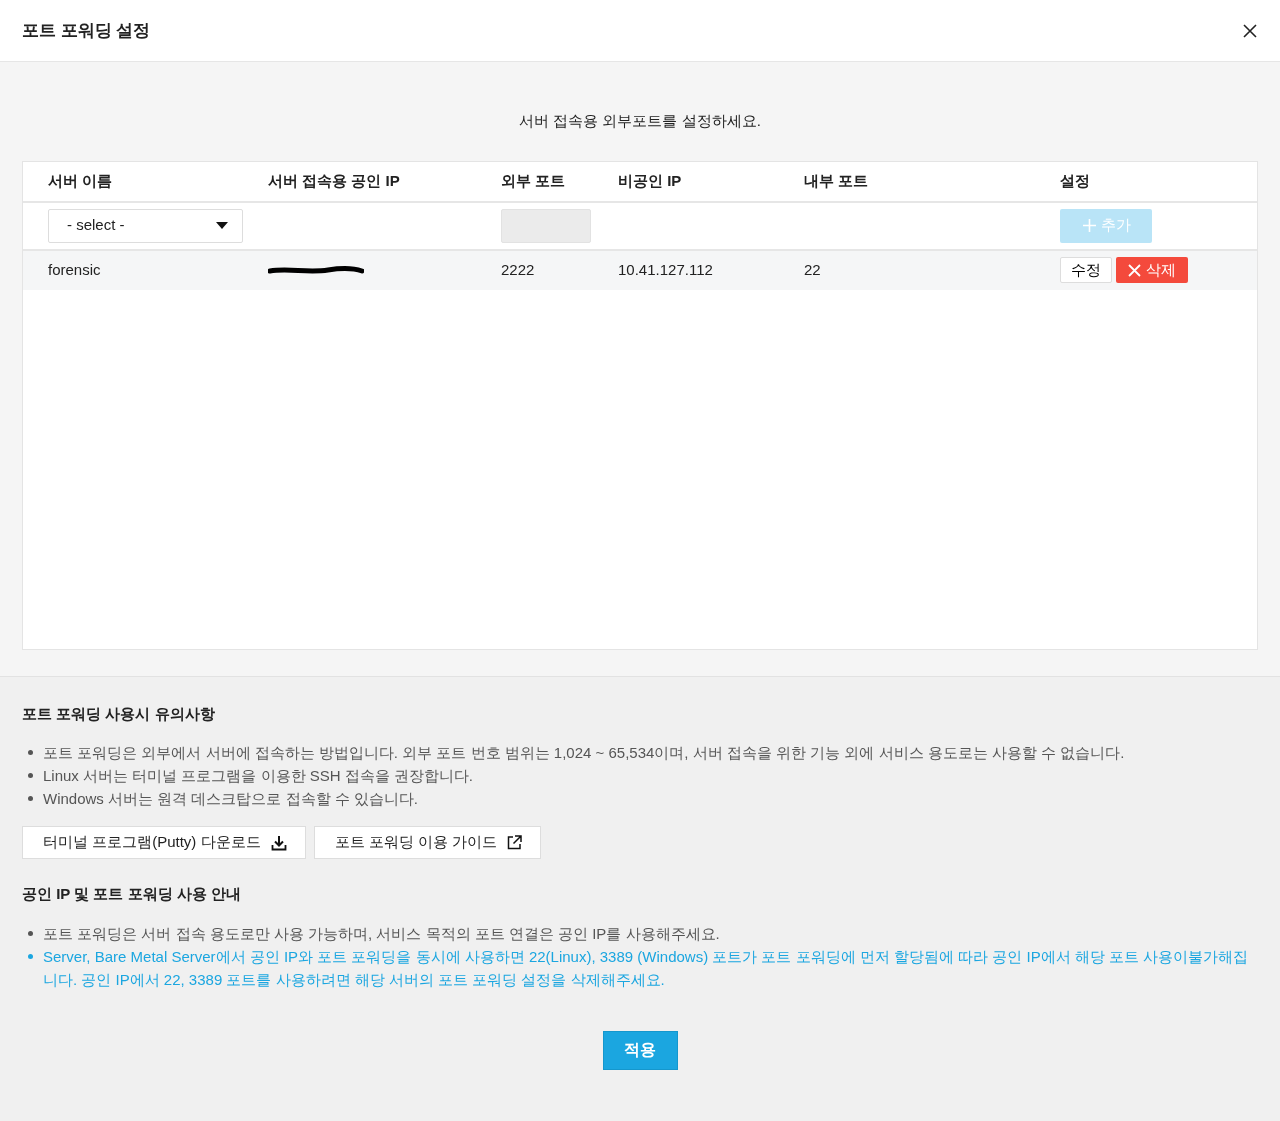 Image resolution: width=1280 pixels, height=1121 pixels. Describe the element at coordinates (584, 753) in the screenshot. I see `note-text: 포트 포워딩은 외부에서 서버에 접속하는 방법입니다. 외부 포트 번호 범위는 1,024 ~ 65,534이며, 서버 접속을 위한 기능 외에 서비스 용도로는 사용할 수 없습니다.` at that location.